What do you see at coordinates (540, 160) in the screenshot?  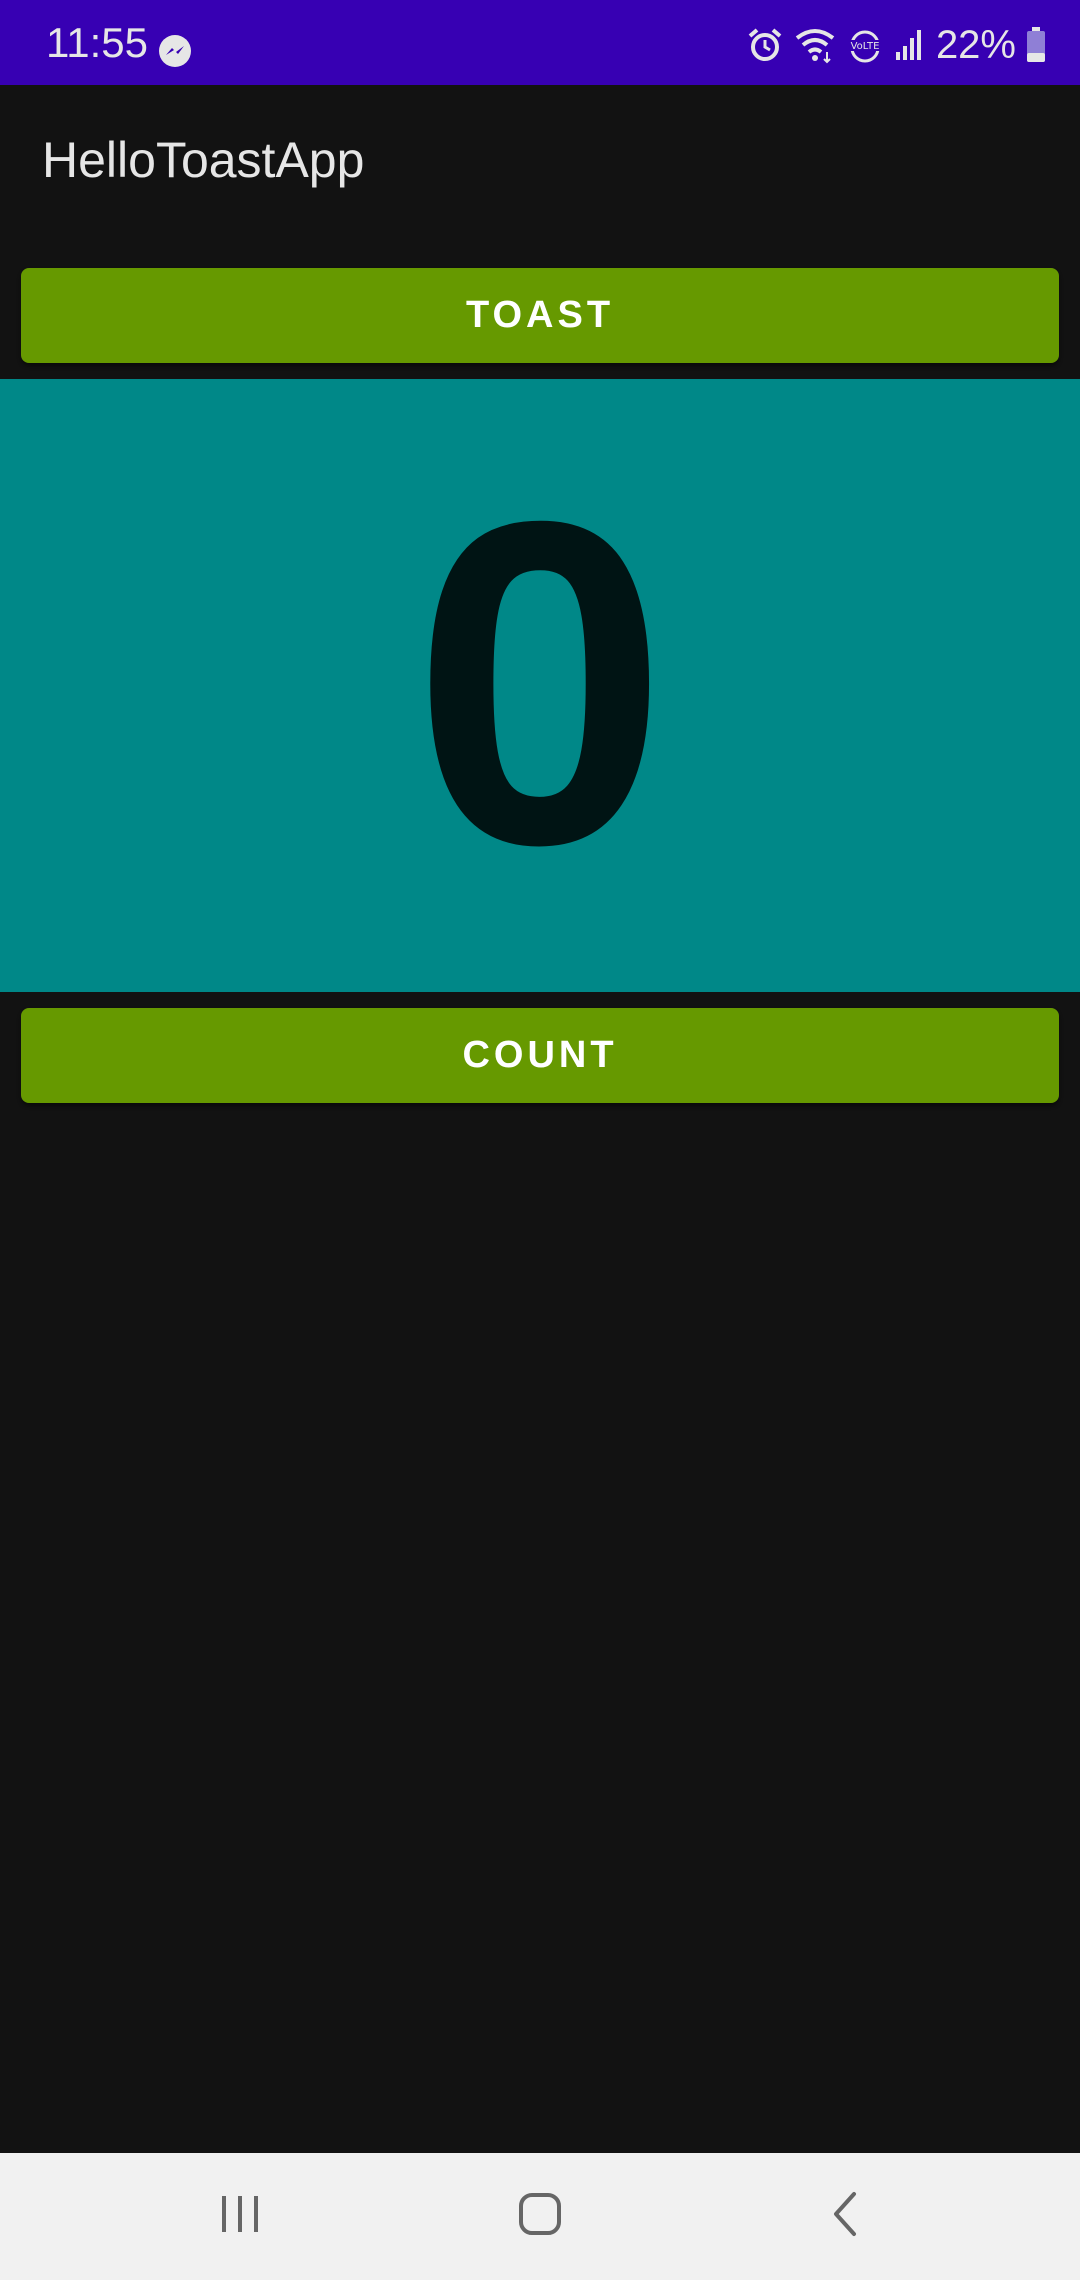 I see `app-bar: HelloToastApp` at bounding box center [540, 160].